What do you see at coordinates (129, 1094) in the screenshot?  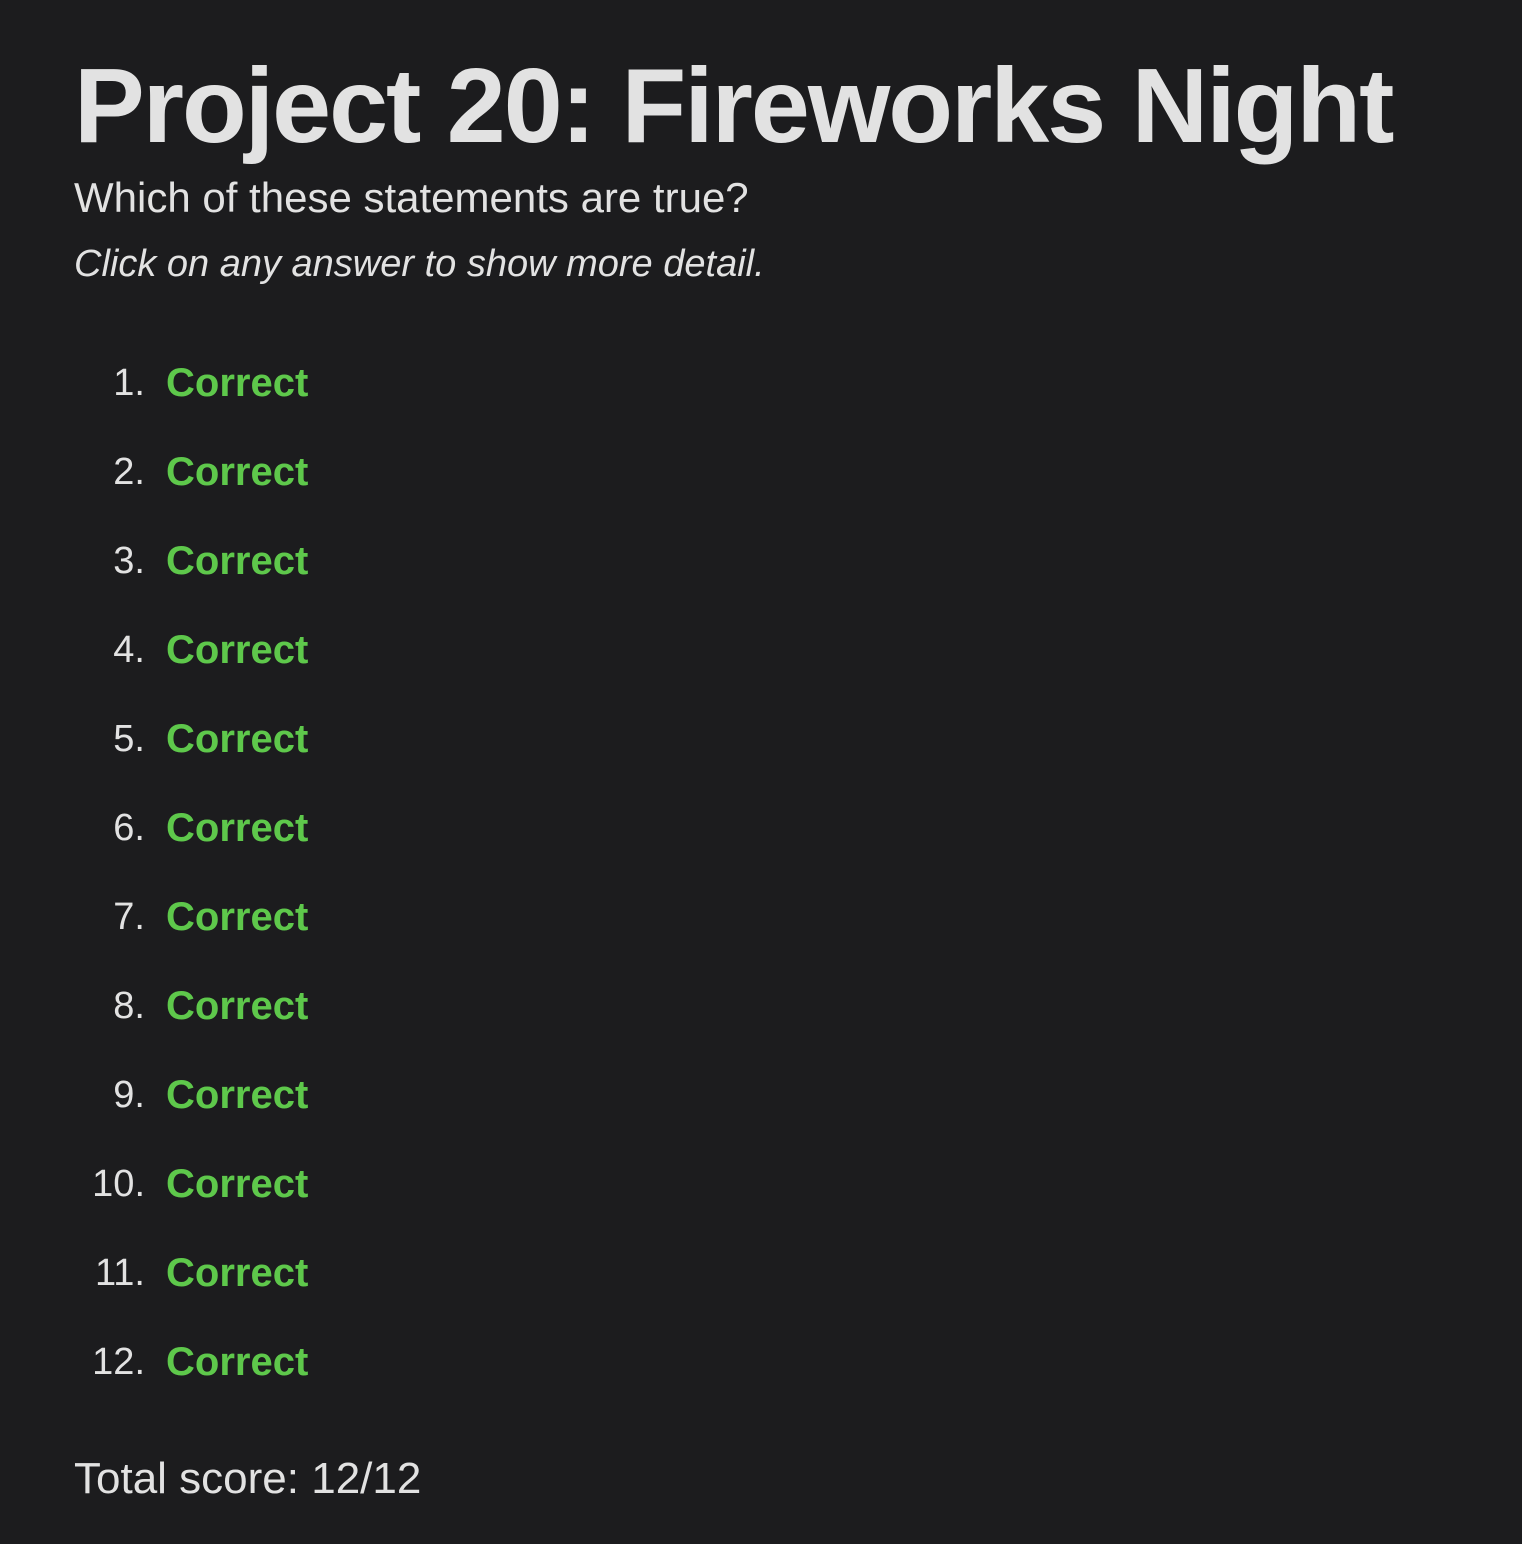 I see `answer-number: 9.` at bounding box center [129, 1094].